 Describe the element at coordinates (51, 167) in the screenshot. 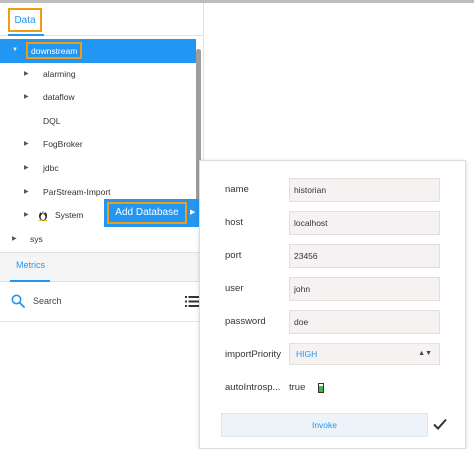

I see `tree-item-label: jdbc` at that location.